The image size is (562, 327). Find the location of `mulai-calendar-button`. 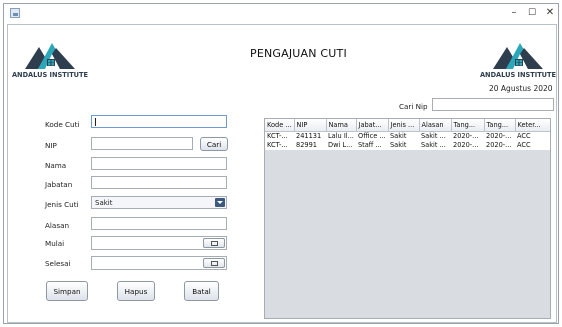

mulai-calendar-button is located at coordinates (214, 243).